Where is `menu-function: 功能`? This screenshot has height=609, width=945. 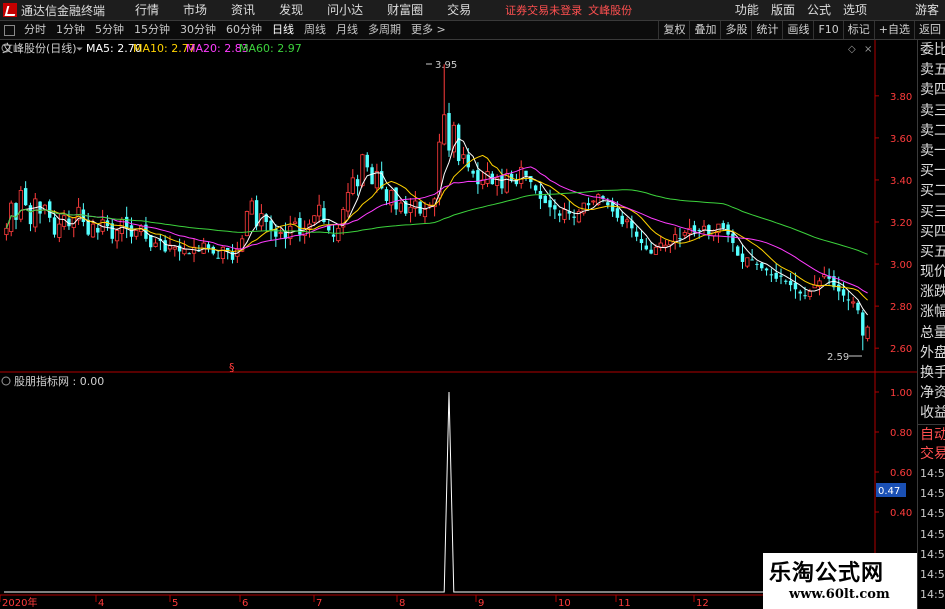
menu-function: 功能 is located at coordinates (747, 10).